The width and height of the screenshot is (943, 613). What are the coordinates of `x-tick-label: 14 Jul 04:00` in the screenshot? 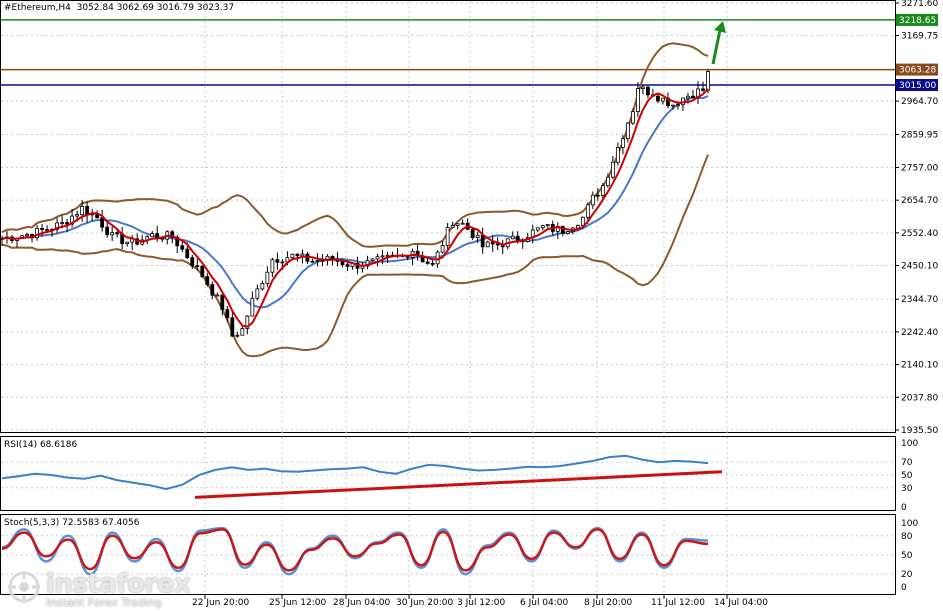 It's located at (741, 603).